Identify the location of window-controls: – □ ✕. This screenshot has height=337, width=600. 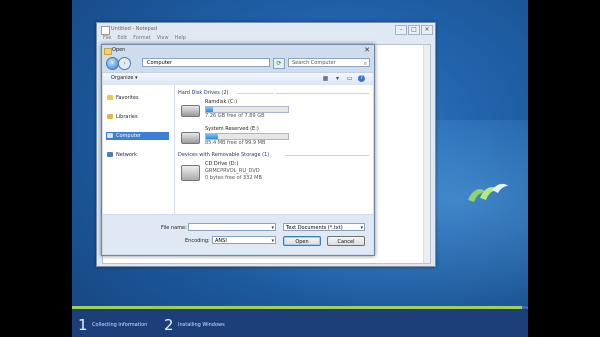
(414, 30).